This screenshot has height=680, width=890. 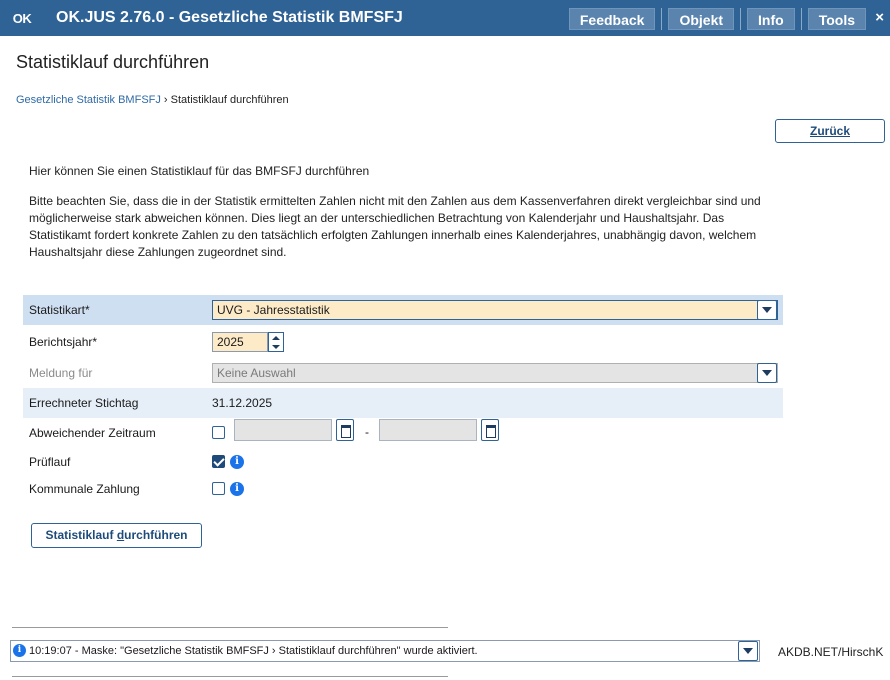 I want to click on meldung-label: Meldung für, so click(x=61, y=373).